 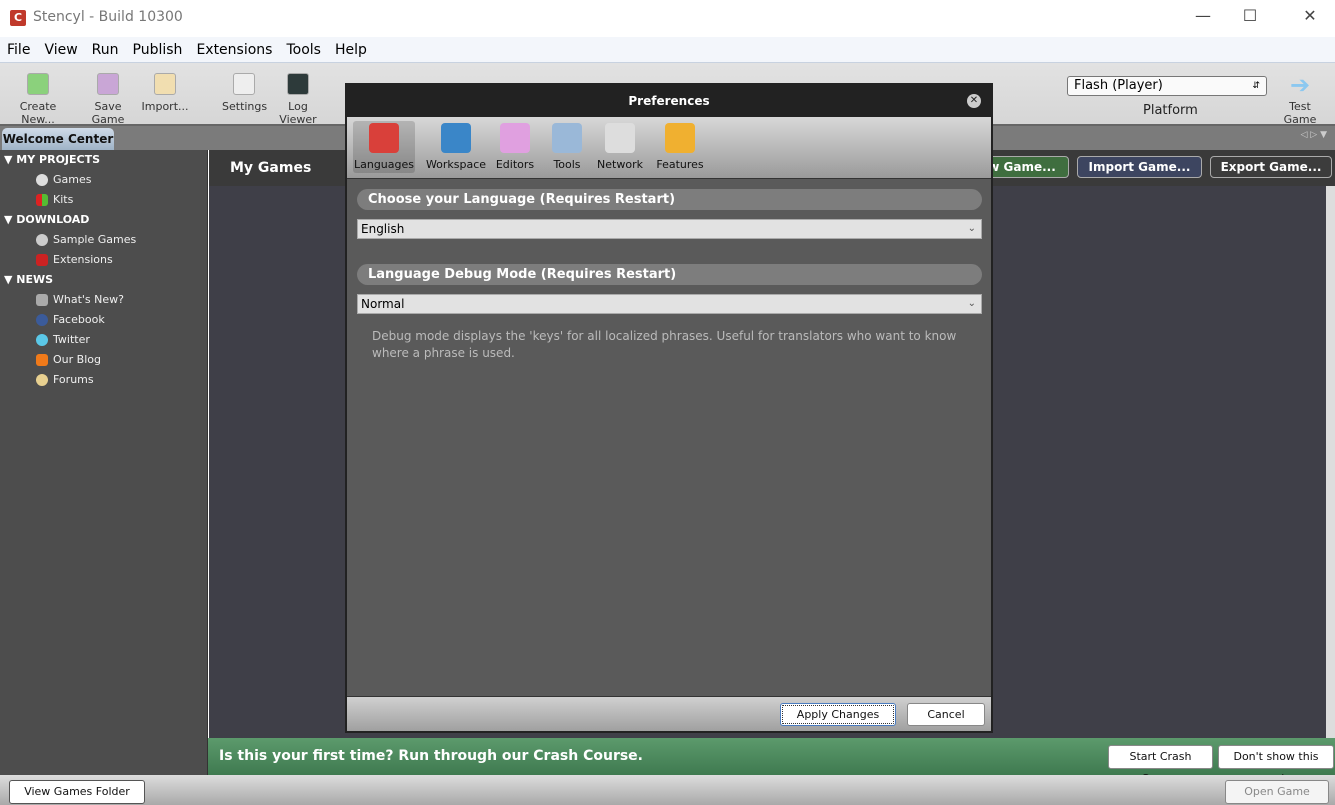 I want to click on dialog-title-bar: Preferences ✕, so click(x=669, y=101).